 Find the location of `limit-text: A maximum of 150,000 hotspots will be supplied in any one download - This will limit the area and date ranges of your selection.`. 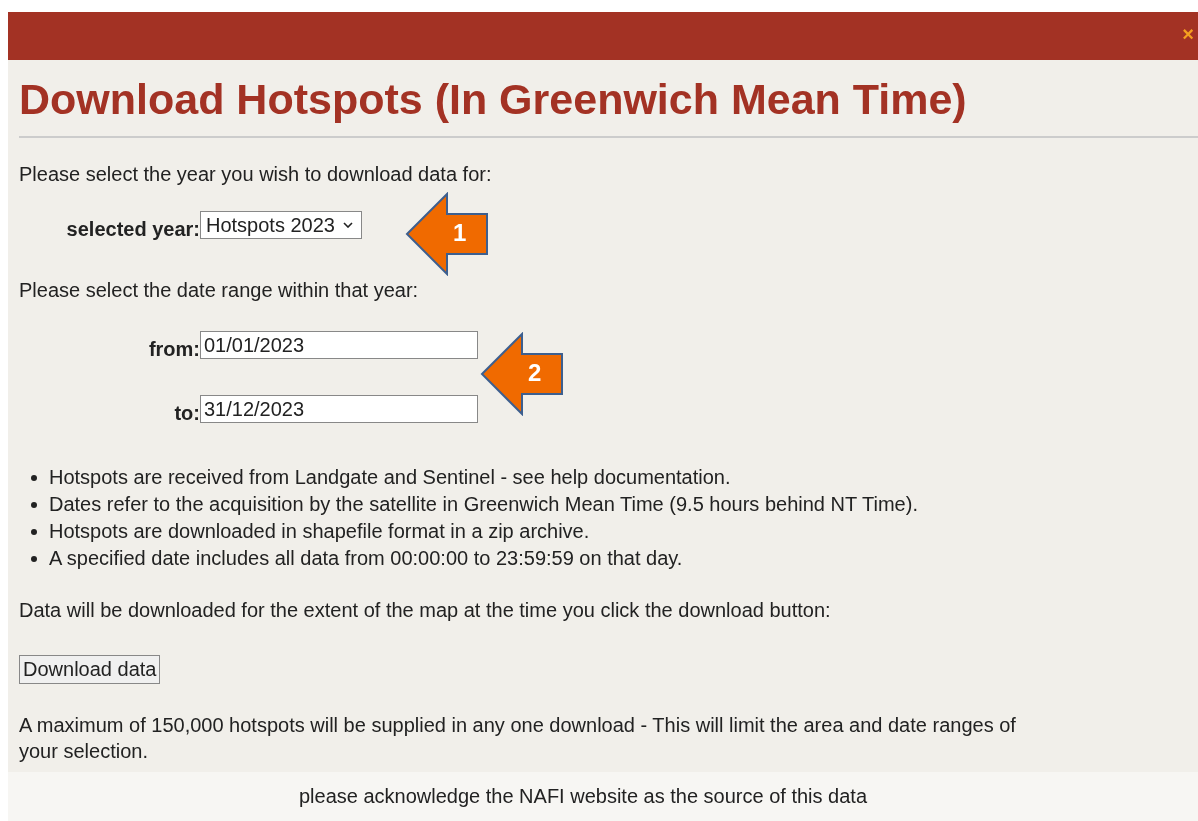

limit-text: A maximum of 150,000 hotspots will be supplied in any one download - This will limit the area and date ranges of your selection. is located at coordinates (518, 738).